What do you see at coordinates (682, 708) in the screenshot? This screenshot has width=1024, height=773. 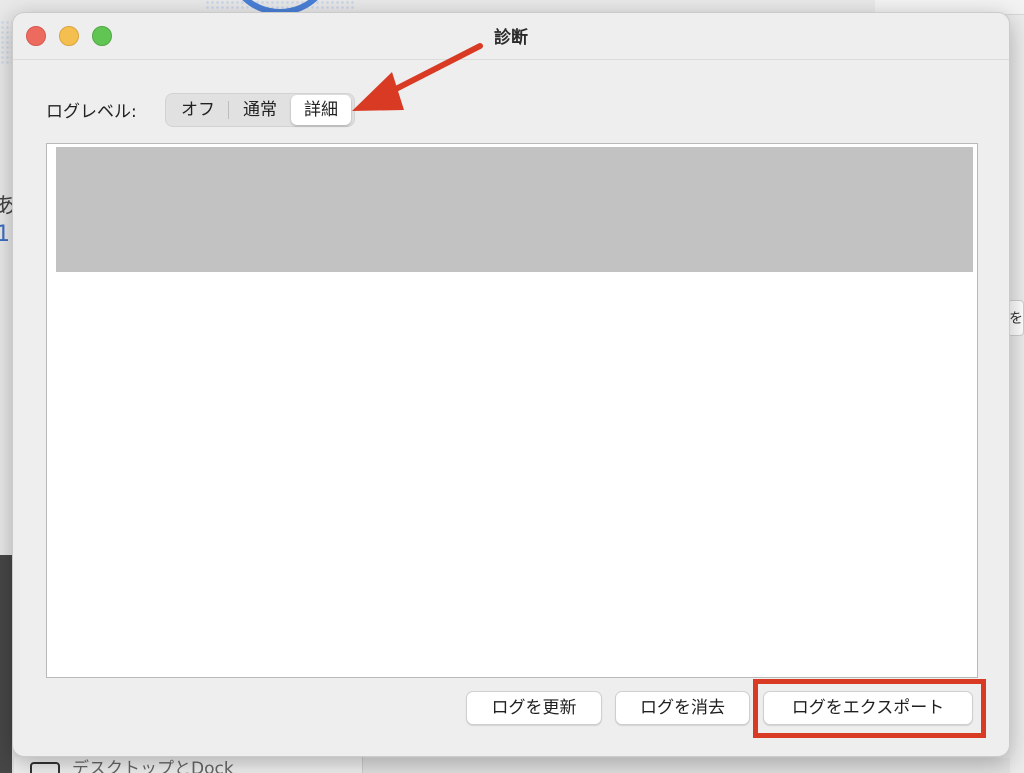 I see `clear-log-button: ログを消去` at bounding box center [682, 708].